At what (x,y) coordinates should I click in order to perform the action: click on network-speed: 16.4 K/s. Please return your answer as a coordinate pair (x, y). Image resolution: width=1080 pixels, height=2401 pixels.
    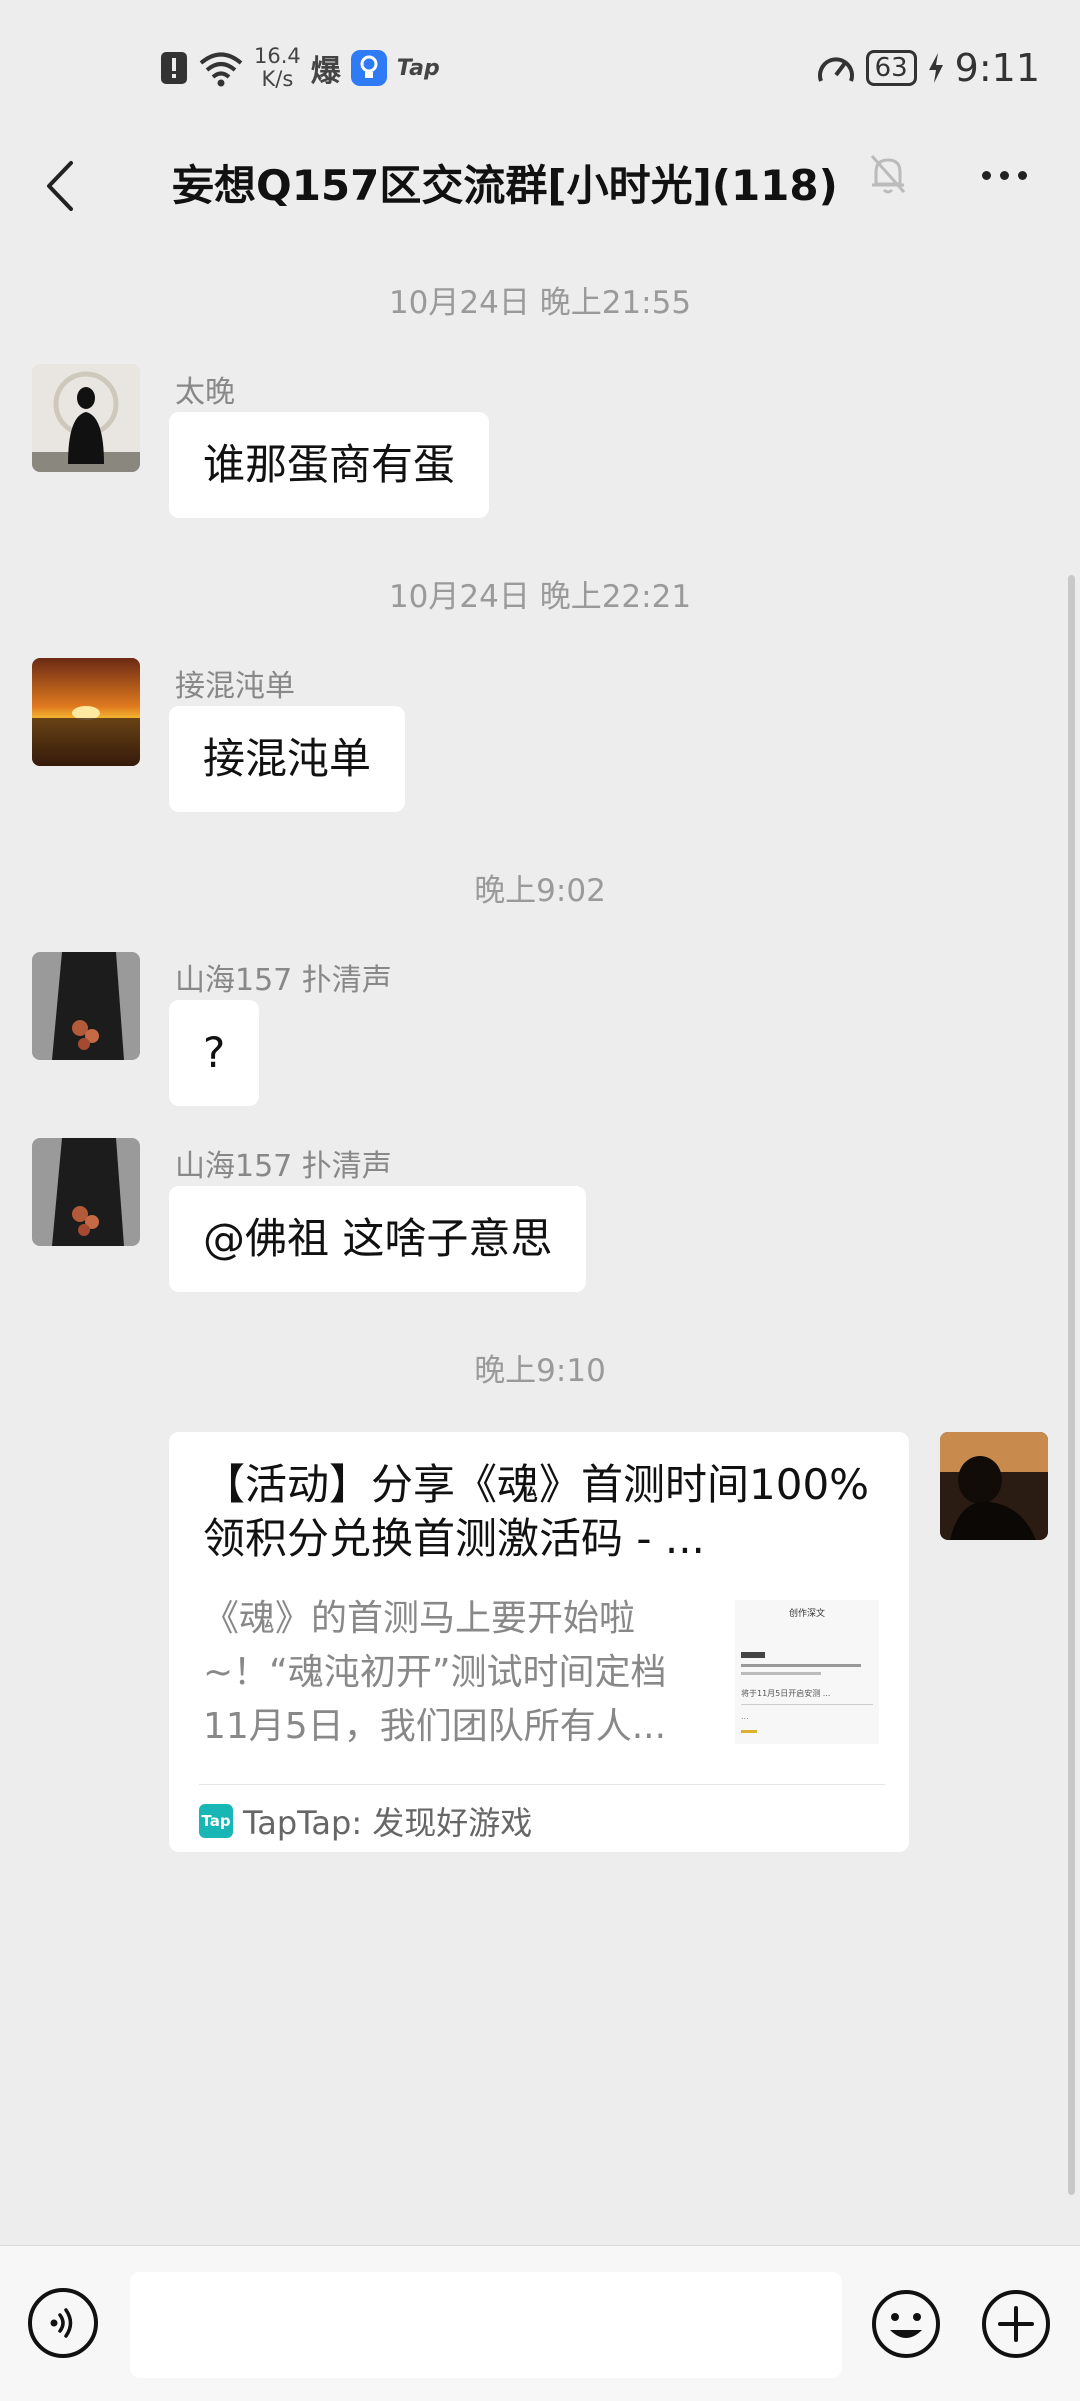
    Looking at the image, I should click on (277, 68).